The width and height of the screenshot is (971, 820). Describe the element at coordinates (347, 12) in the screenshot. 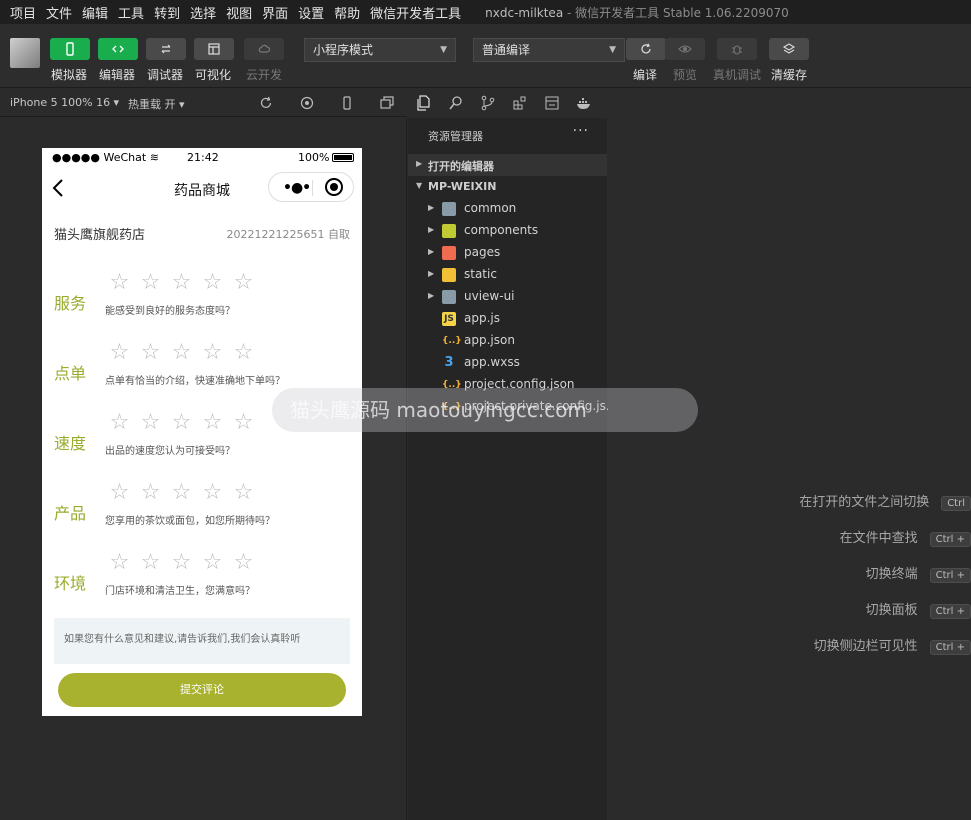

I see `menu-help: 帮助` at that location.